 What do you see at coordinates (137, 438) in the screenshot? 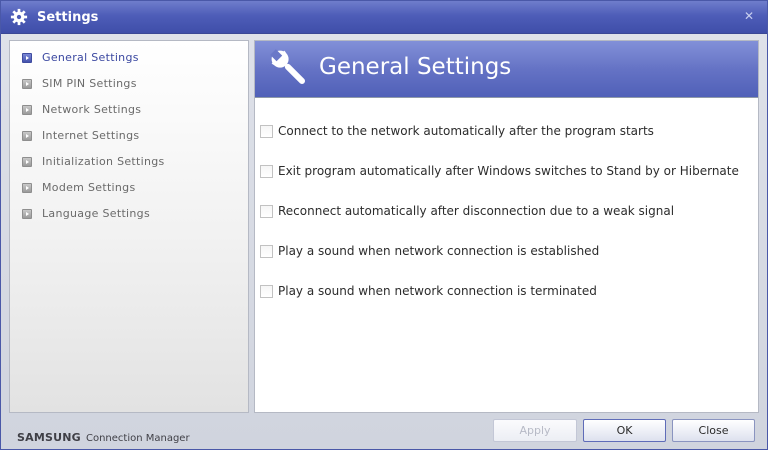
I see `product-name: Connection Manager` at bounding box center [137, 438].